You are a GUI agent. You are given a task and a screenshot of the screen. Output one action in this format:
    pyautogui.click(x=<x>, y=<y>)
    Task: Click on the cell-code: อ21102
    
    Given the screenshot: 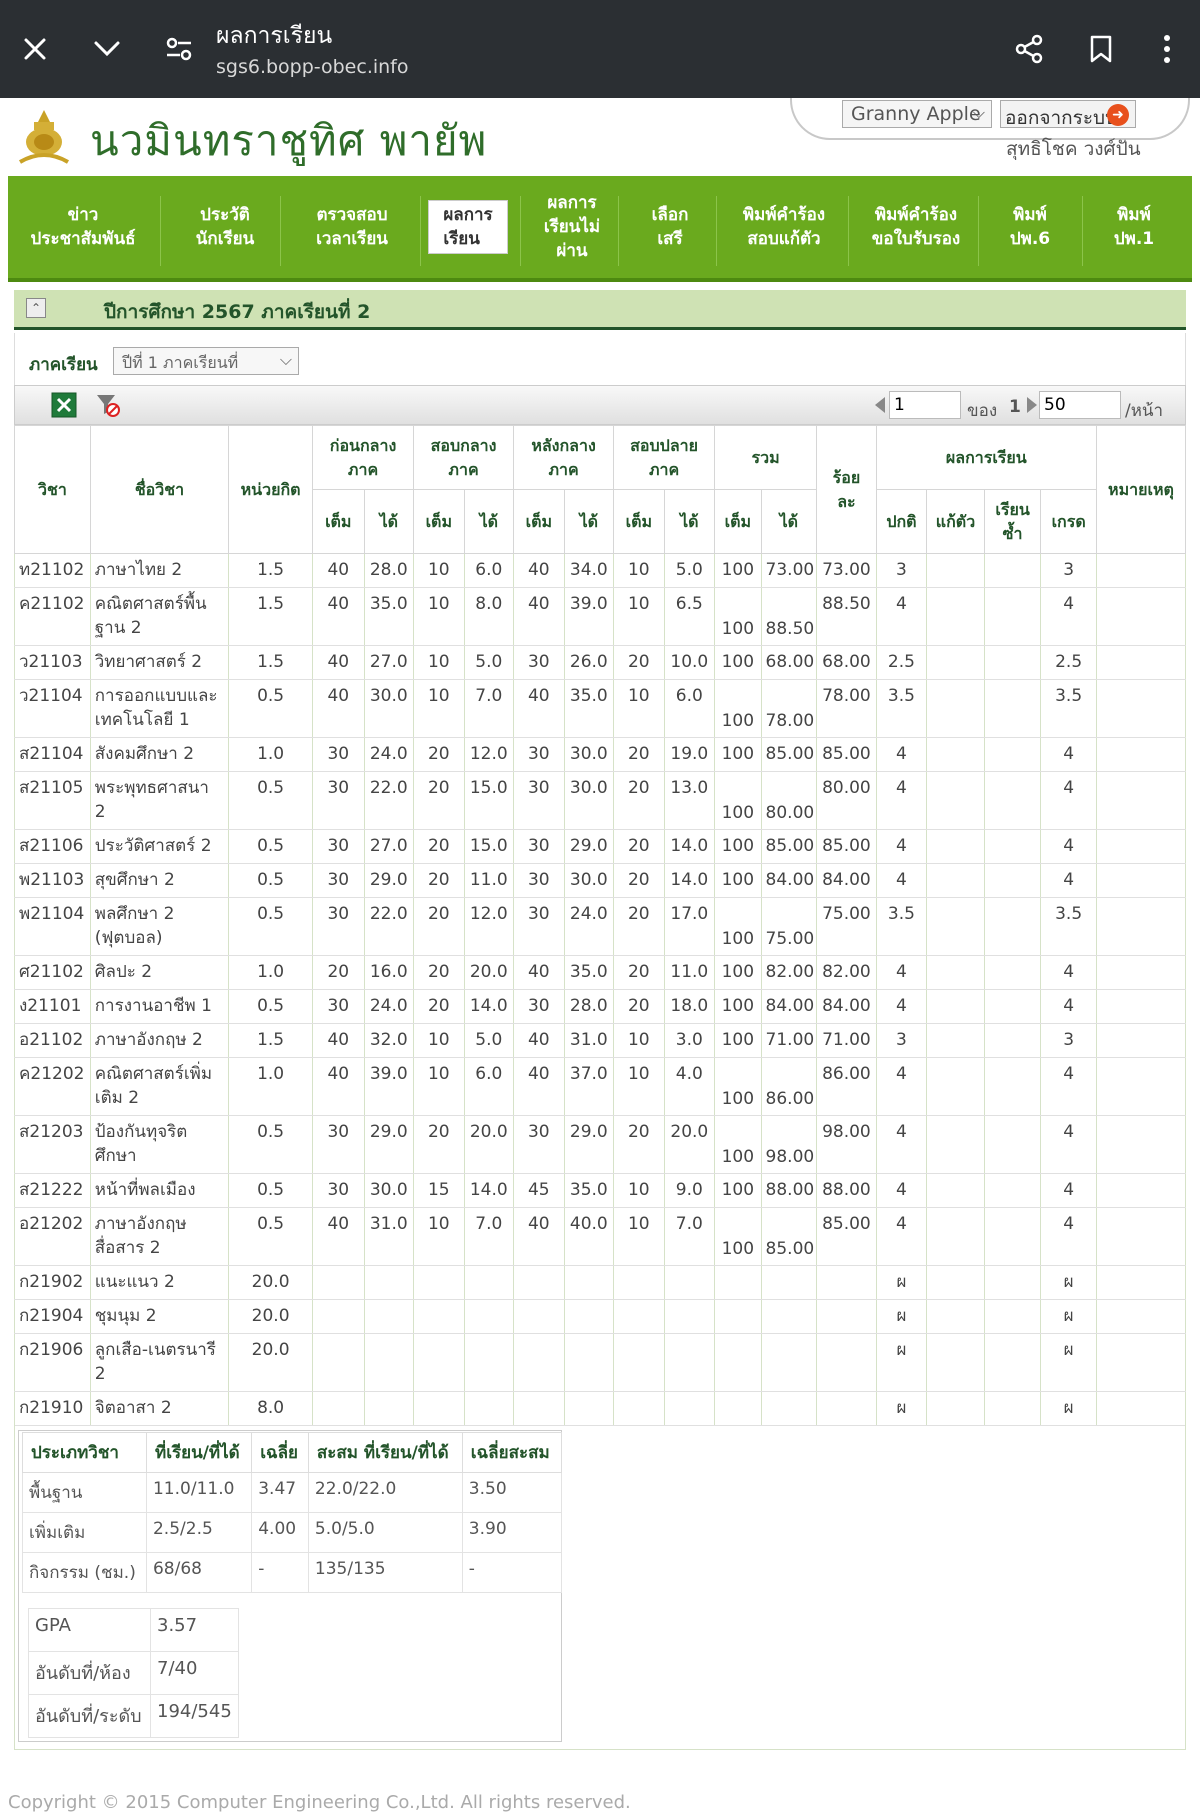 What is the action you would take?
    pyautogui.click(x=52, y=1040)
    